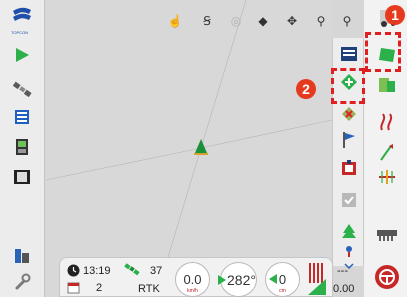 Image resolution: width=407 pixels, height=297 pixels. I want to click on tools-button, so click(22, 282).